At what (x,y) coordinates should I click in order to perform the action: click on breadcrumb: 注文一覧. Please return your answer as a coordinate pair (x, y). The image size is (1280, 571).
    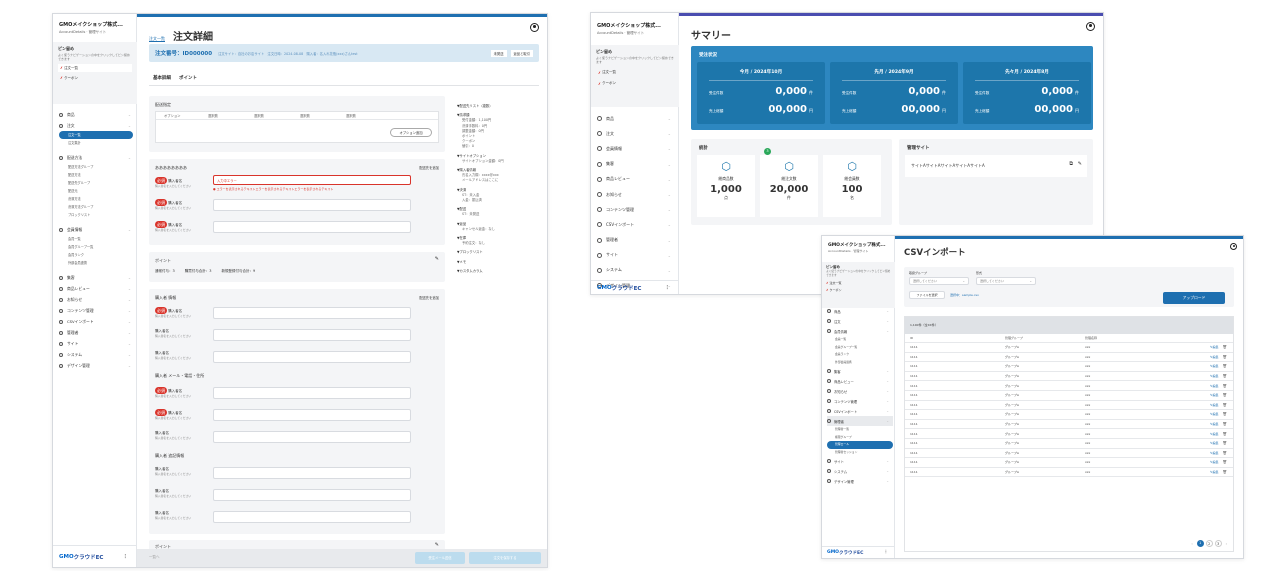
    Looking at the image, I should click on (157, 39).